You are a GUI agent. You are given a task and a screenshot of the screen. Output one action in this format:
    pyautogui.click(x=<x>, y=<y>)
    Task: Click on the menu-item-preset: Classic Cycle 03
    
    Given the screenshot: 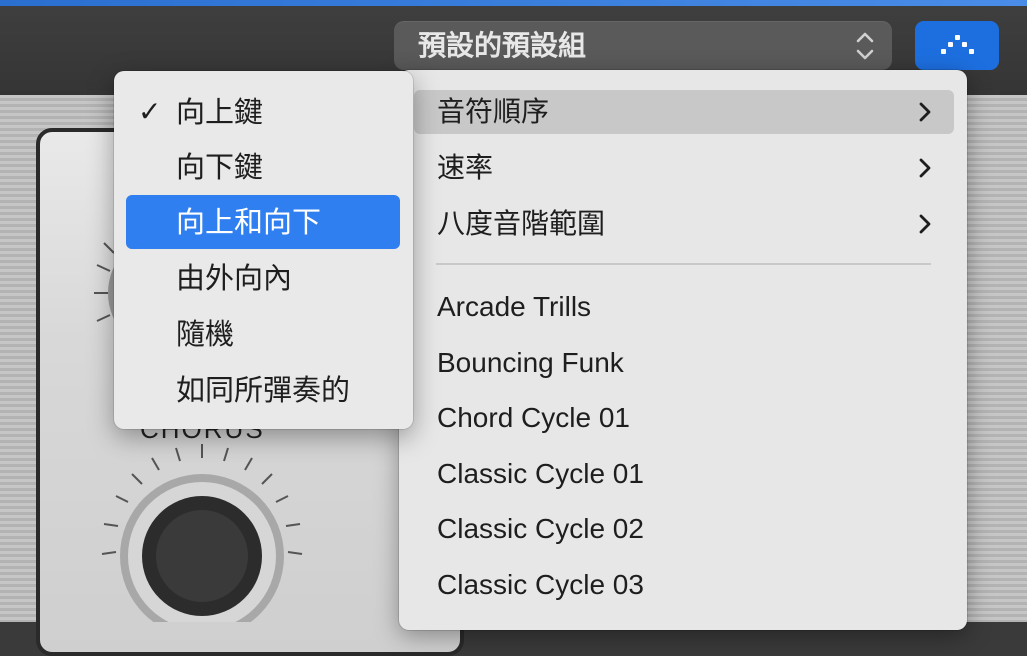 What is the action you would take?
    pyautogui.click(x=684, y=585)
    